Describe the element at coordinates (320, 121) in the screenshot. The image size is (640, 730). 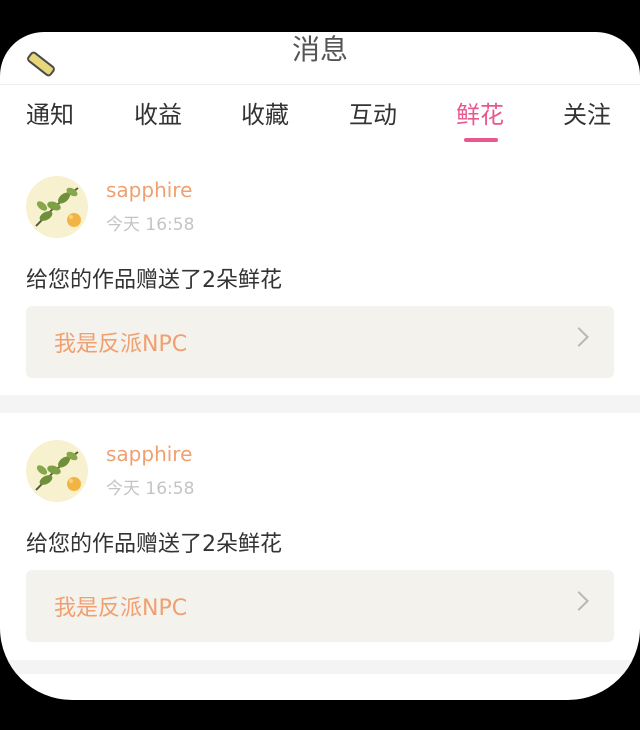
I see `tab-bar: 通知 收益 收藏 互动 鲜花 关注` at that location.